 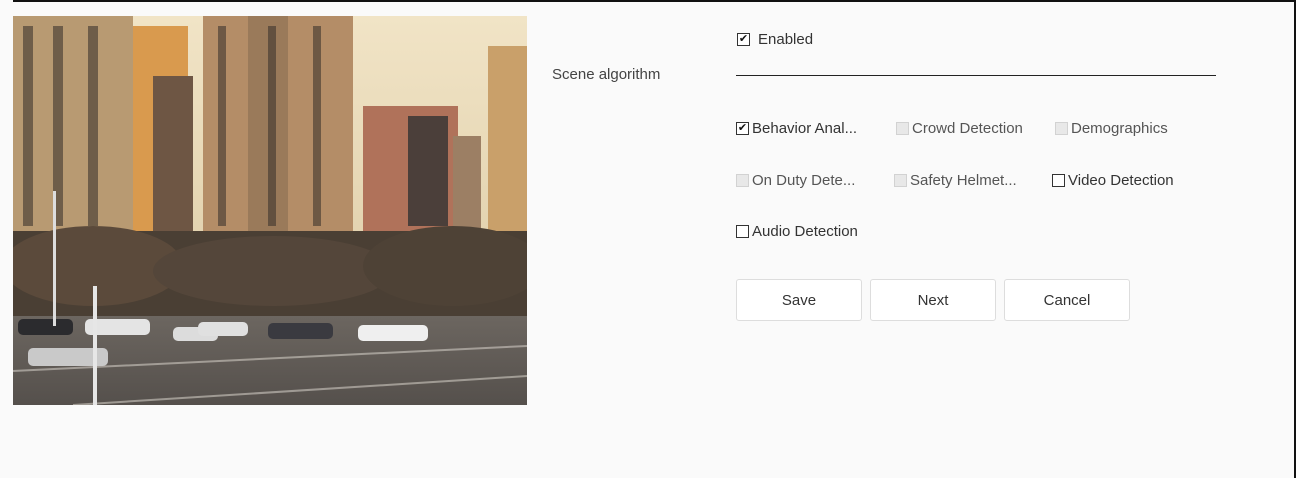 What do you see at coordinates (976, 75) in the screenshot?
I see `divider` at bounding box center [976, 75].